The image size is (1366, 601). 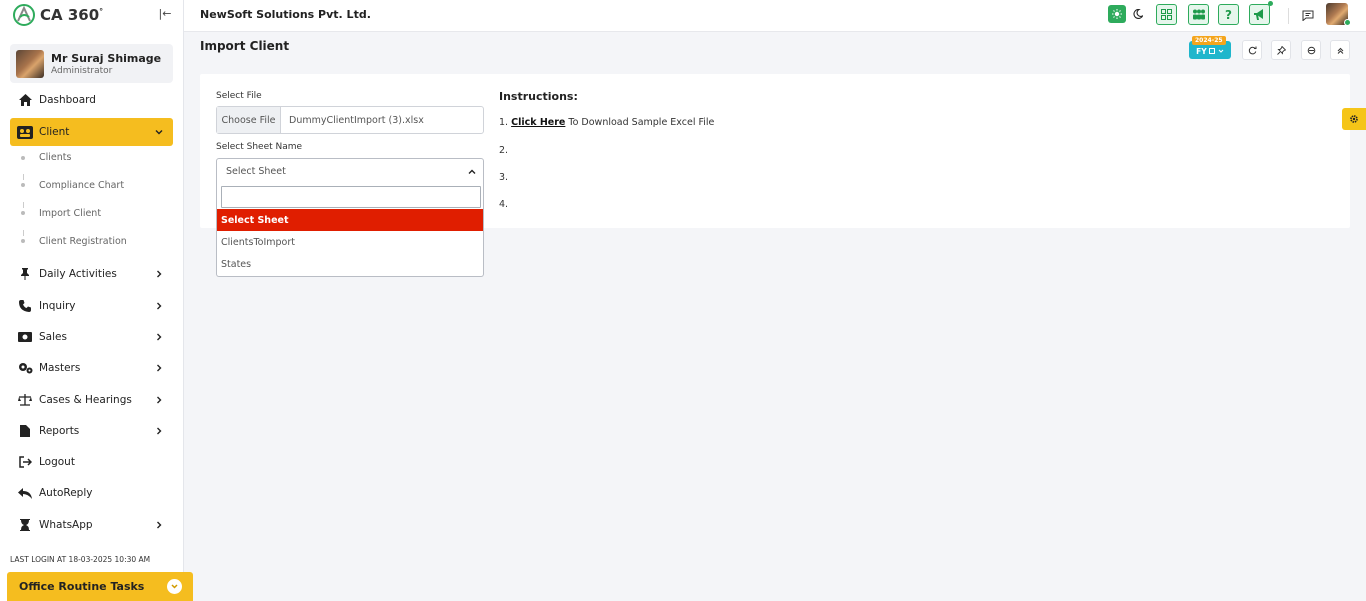 I want to click on instruction-number: 1., so click(x=504, y=122).